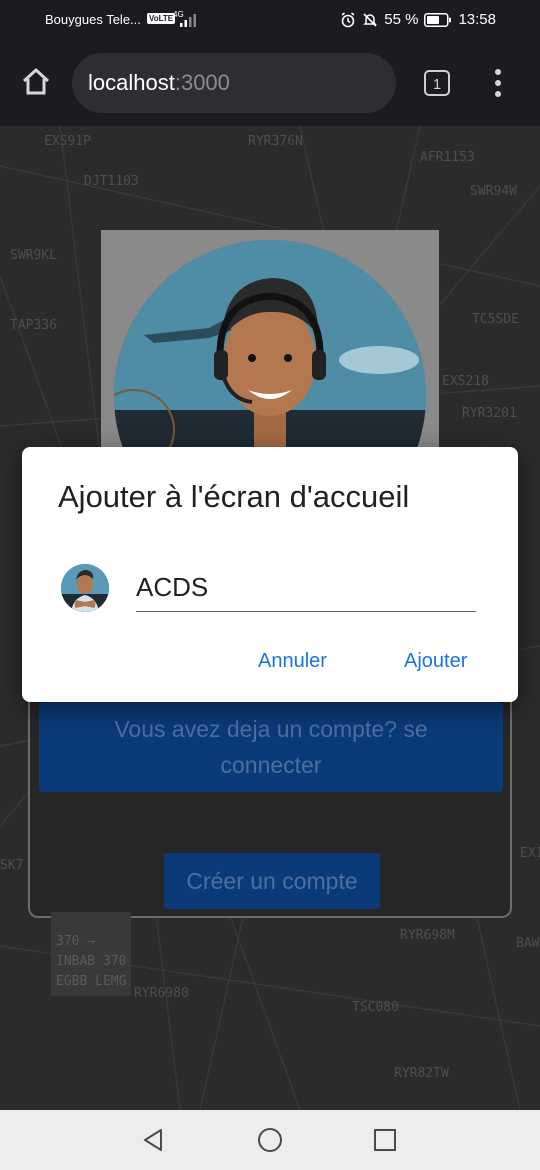 The height and width of the screenshot is (1170, 540). Describe the element at coordinates (234, 496) in the screenshot. I see `dialog-title: Ajouter à l'écran d'accueil` at that location.